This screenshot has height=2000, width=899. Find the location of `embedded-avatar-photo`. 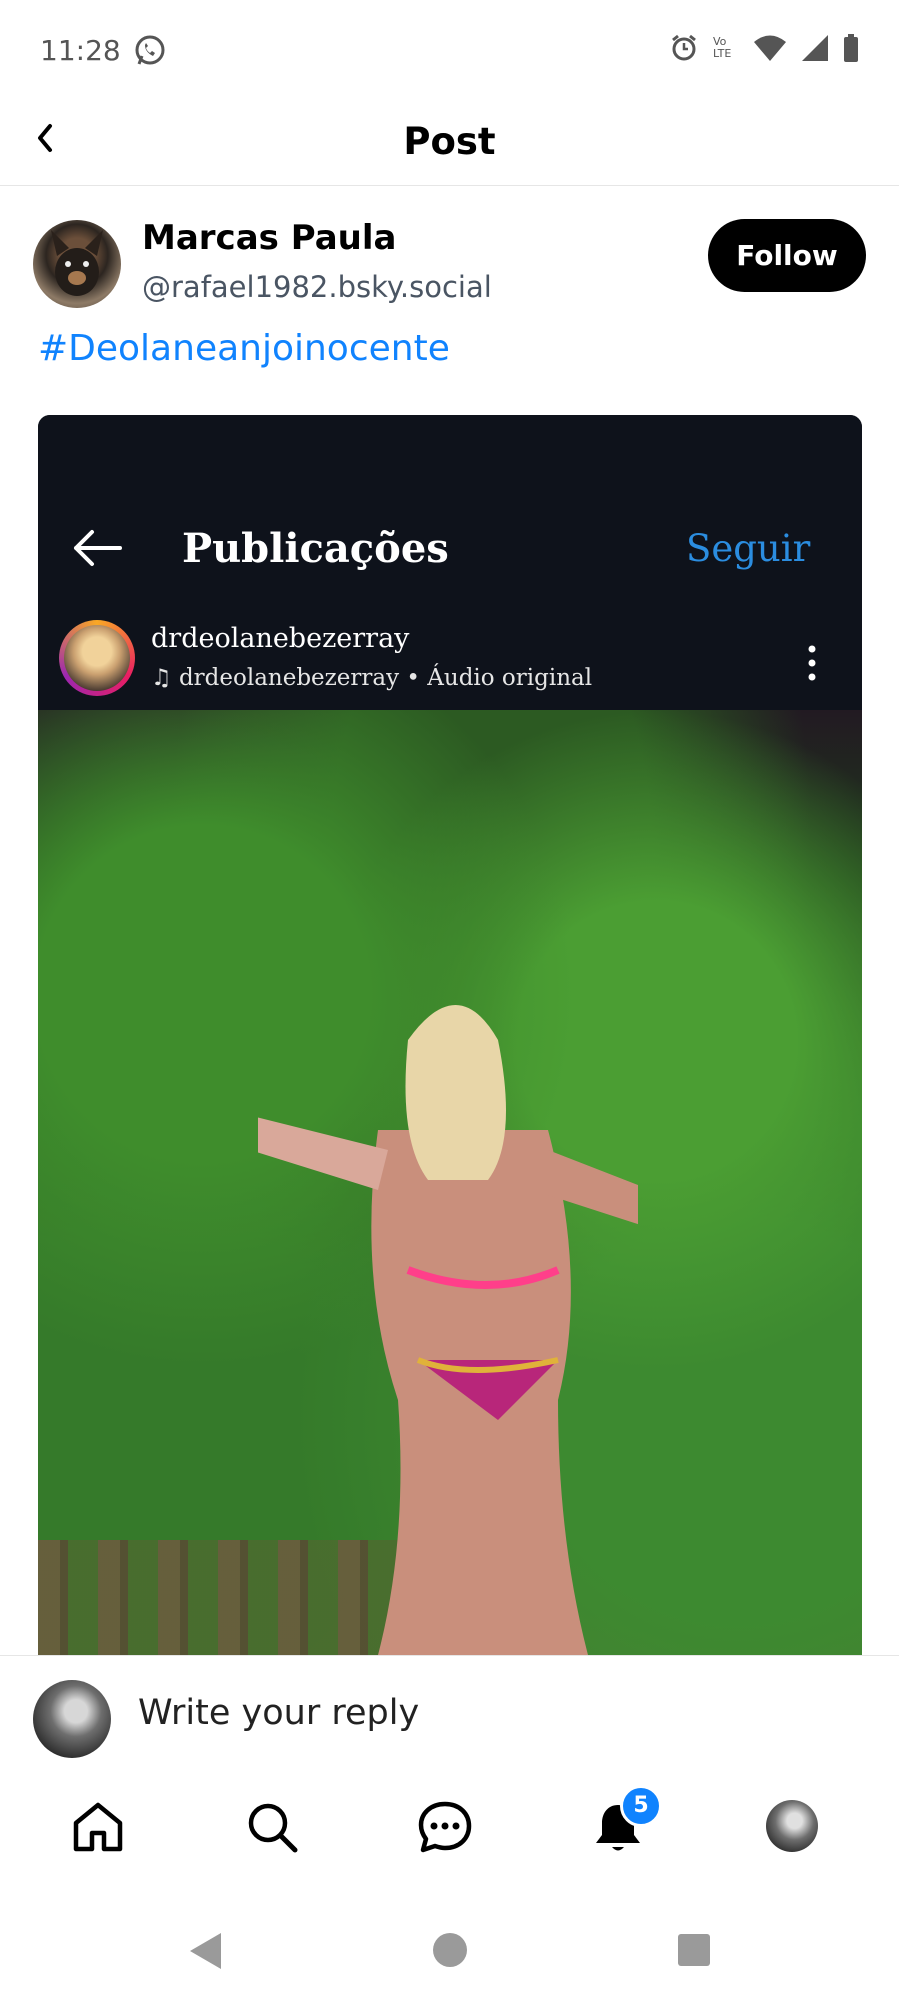

embedded-avatar-photo is located at coordinates (97, 658).